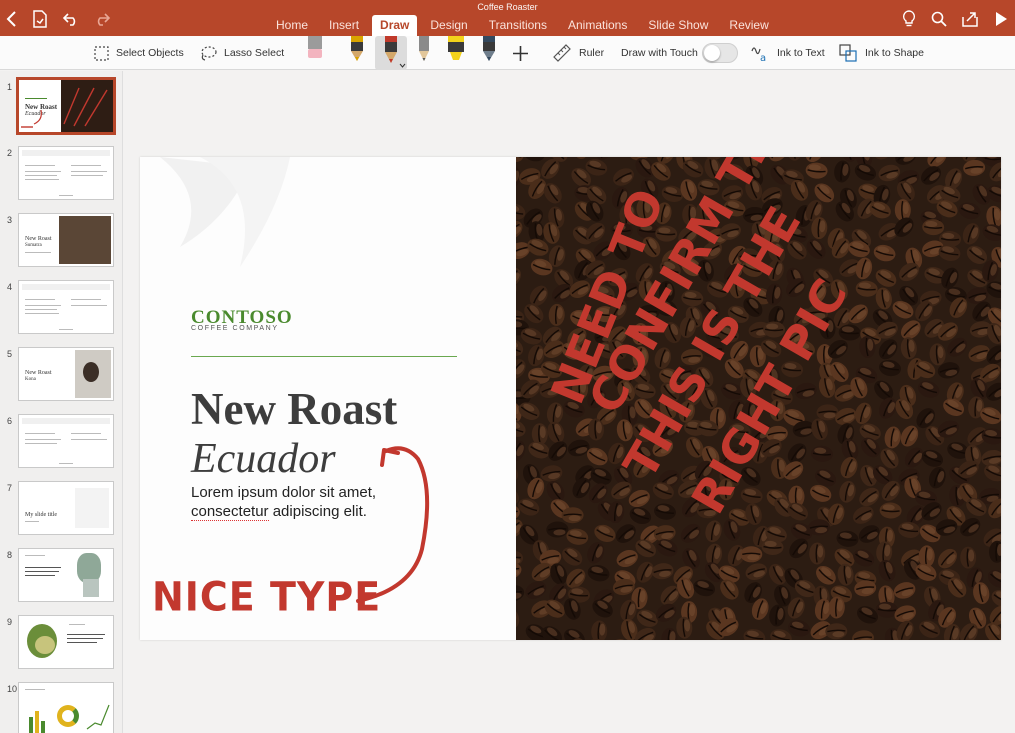 This screenshot has width=1015, height=733. What do you see at coordinates (102, 19) in the screenshot?
I see `redo-icon` at bounding box center [102, 19].